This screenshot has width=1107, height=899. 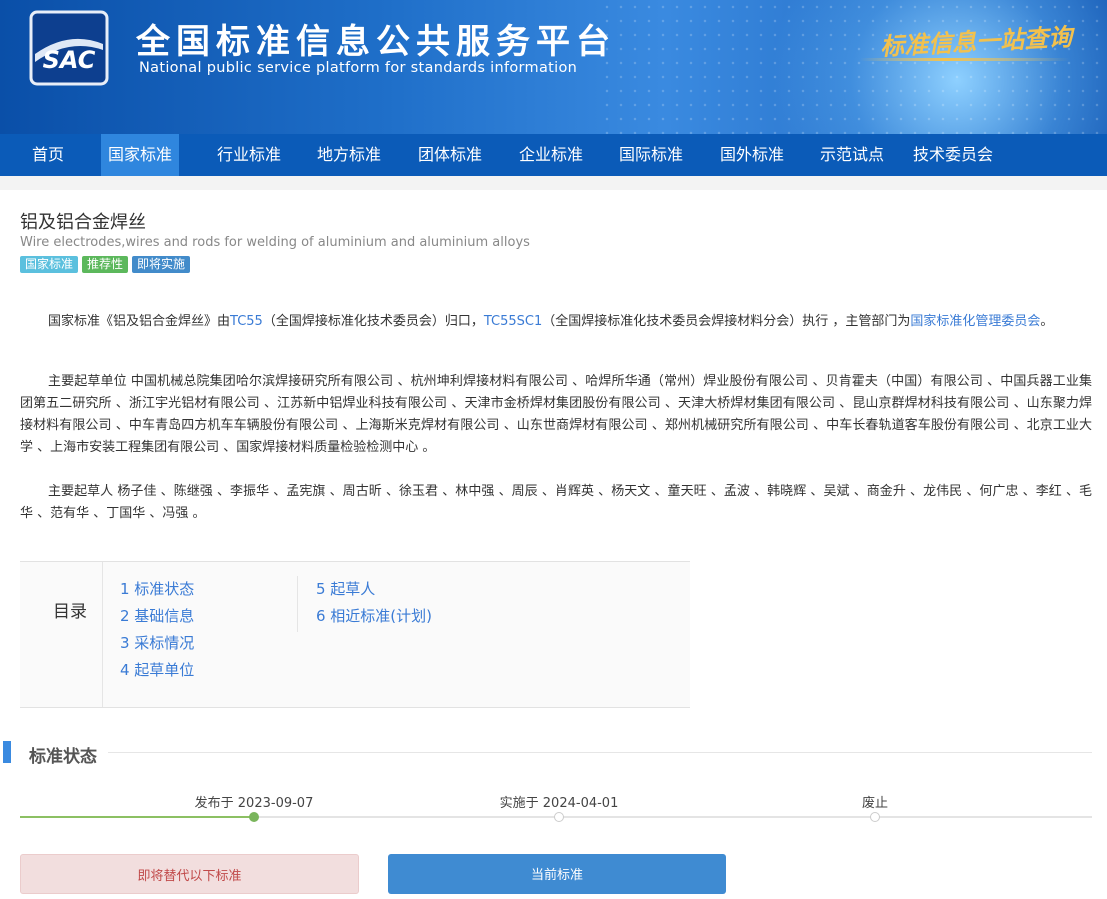 What do you see at coordinates (254, 803) in the screenshot?
I see `timeline-label-published: 发布于 2023-09-07` at bounding box center [254, 803].